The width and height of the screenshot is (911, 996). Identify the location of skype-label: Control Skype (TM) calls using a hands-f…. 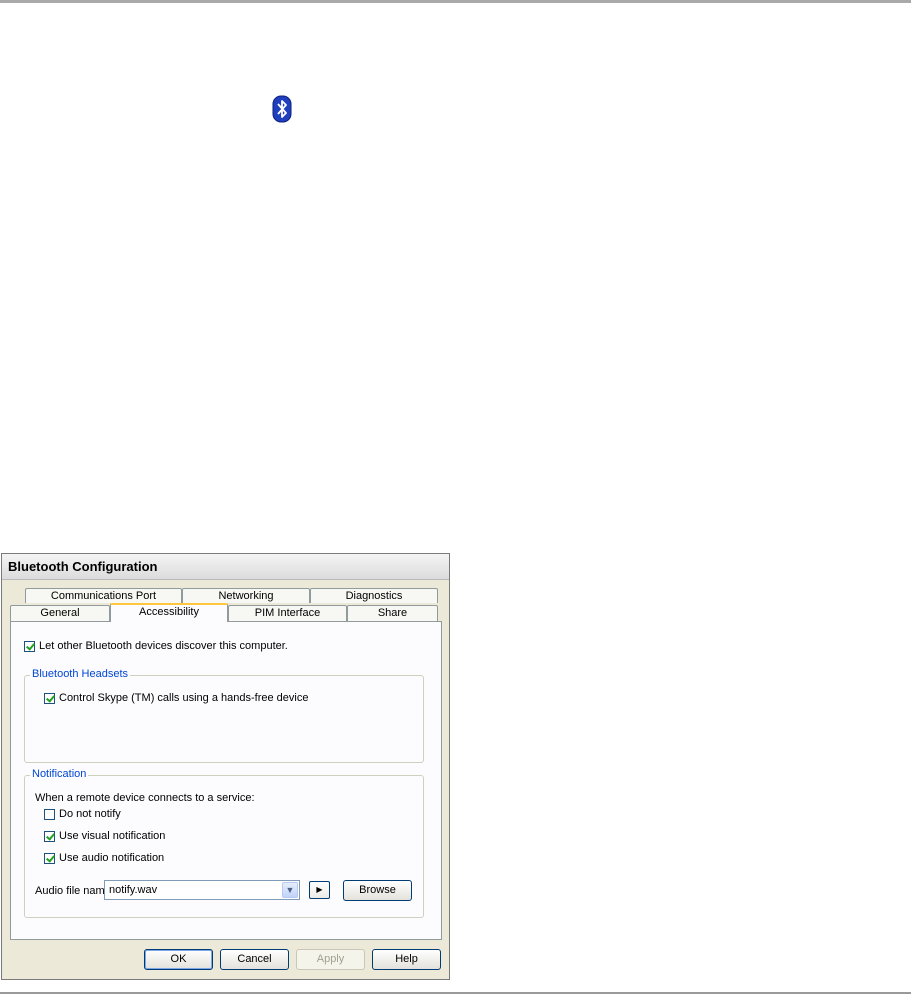
(183, 698).